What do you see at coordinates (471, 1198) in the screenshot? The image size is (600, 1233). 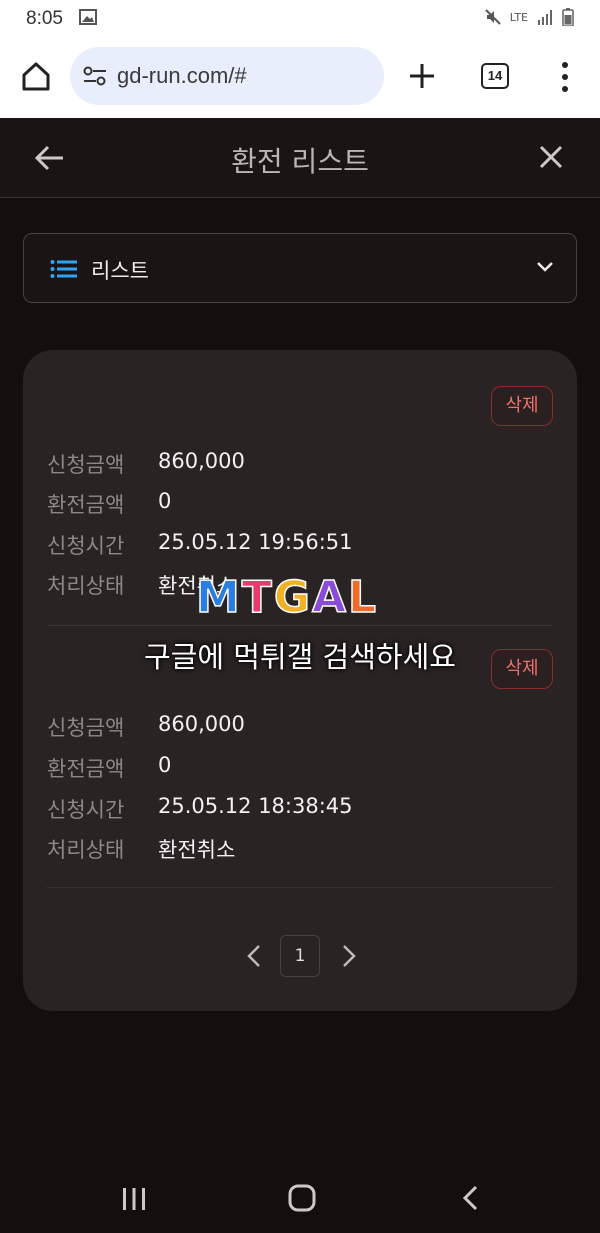 I see `back-nav-icon` at bounding box center [471, 1198].